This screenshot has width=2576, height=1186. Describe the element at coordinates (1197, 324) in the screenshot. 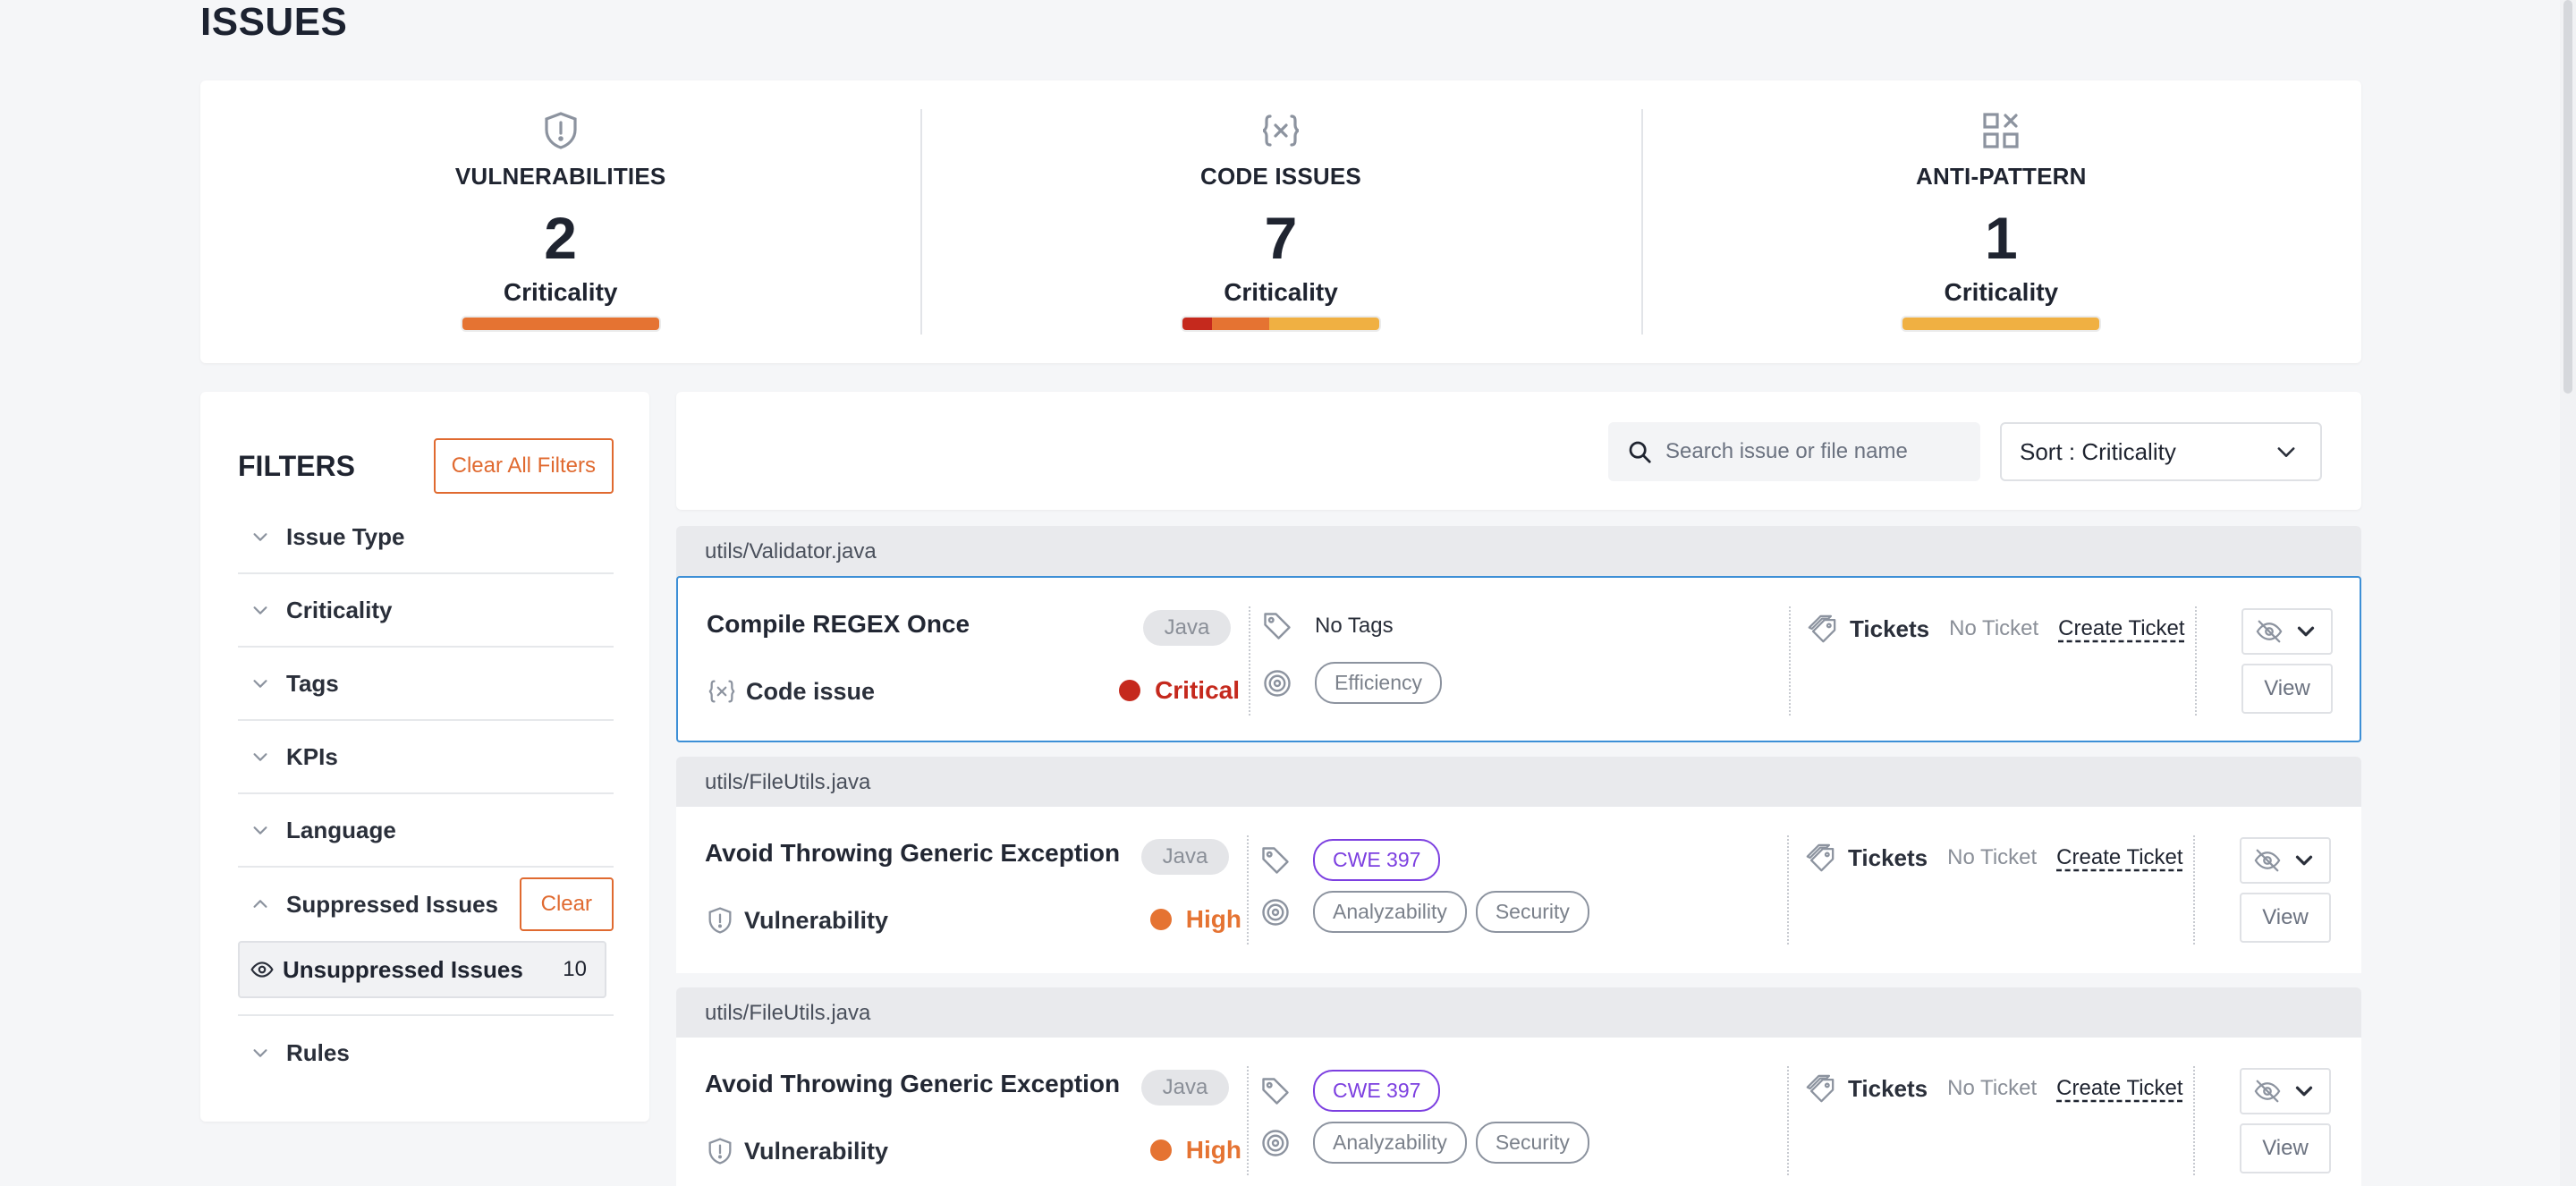

I see `criticality-segment-critical` at that location.